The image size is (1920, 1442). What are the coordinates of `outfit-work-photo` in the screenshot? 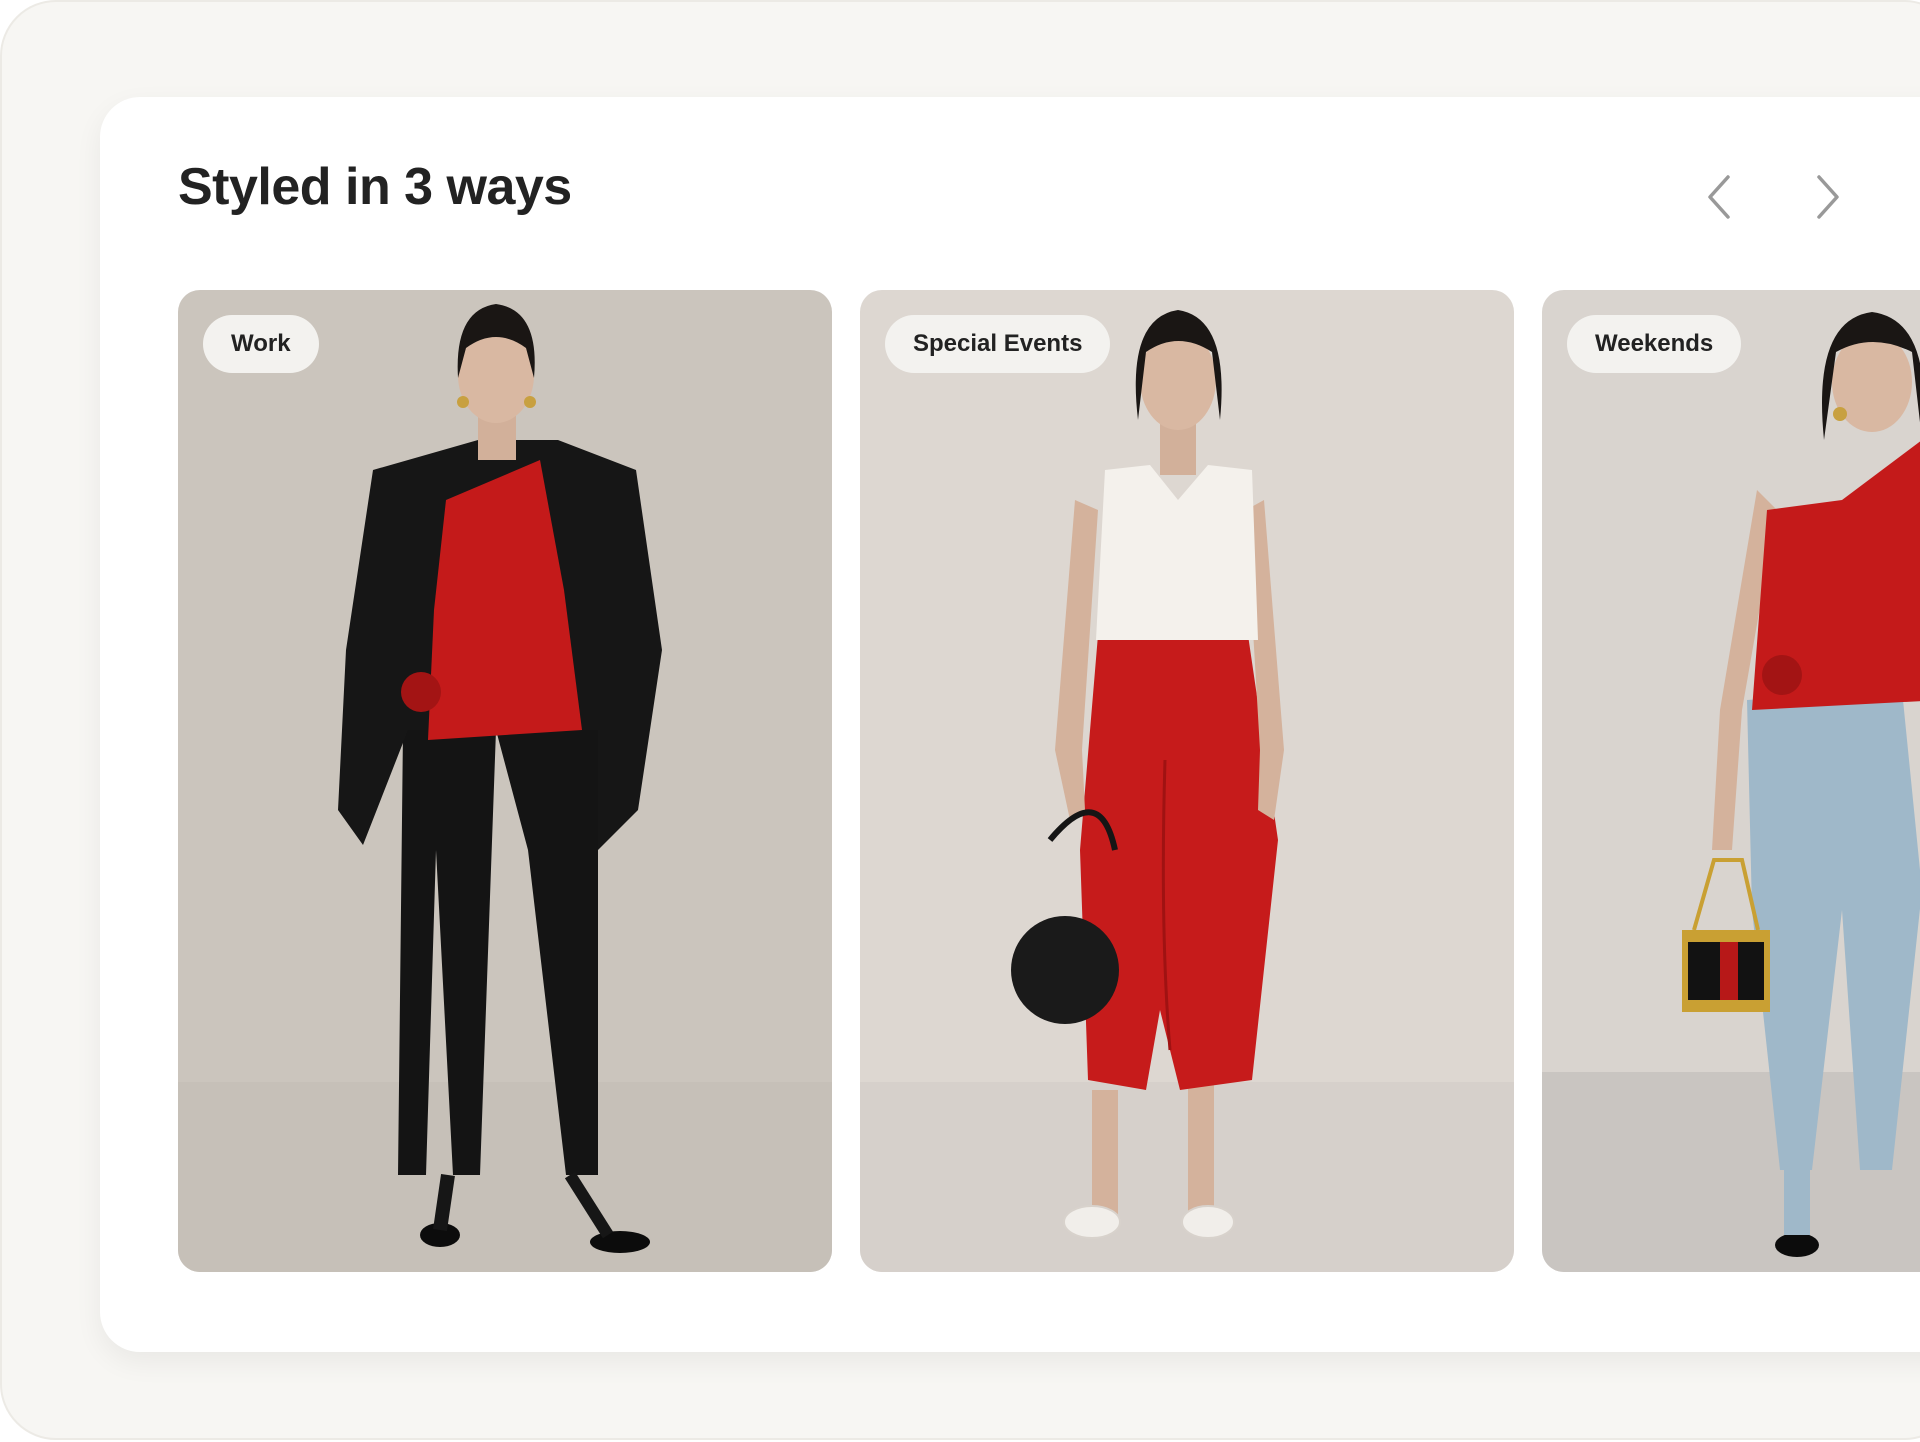 It's located at (500, 778).